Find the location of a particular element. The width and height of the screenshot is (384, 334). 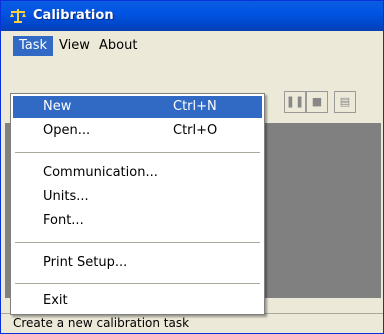

chart-icon: ▤ is located at coordinates (345, 101).